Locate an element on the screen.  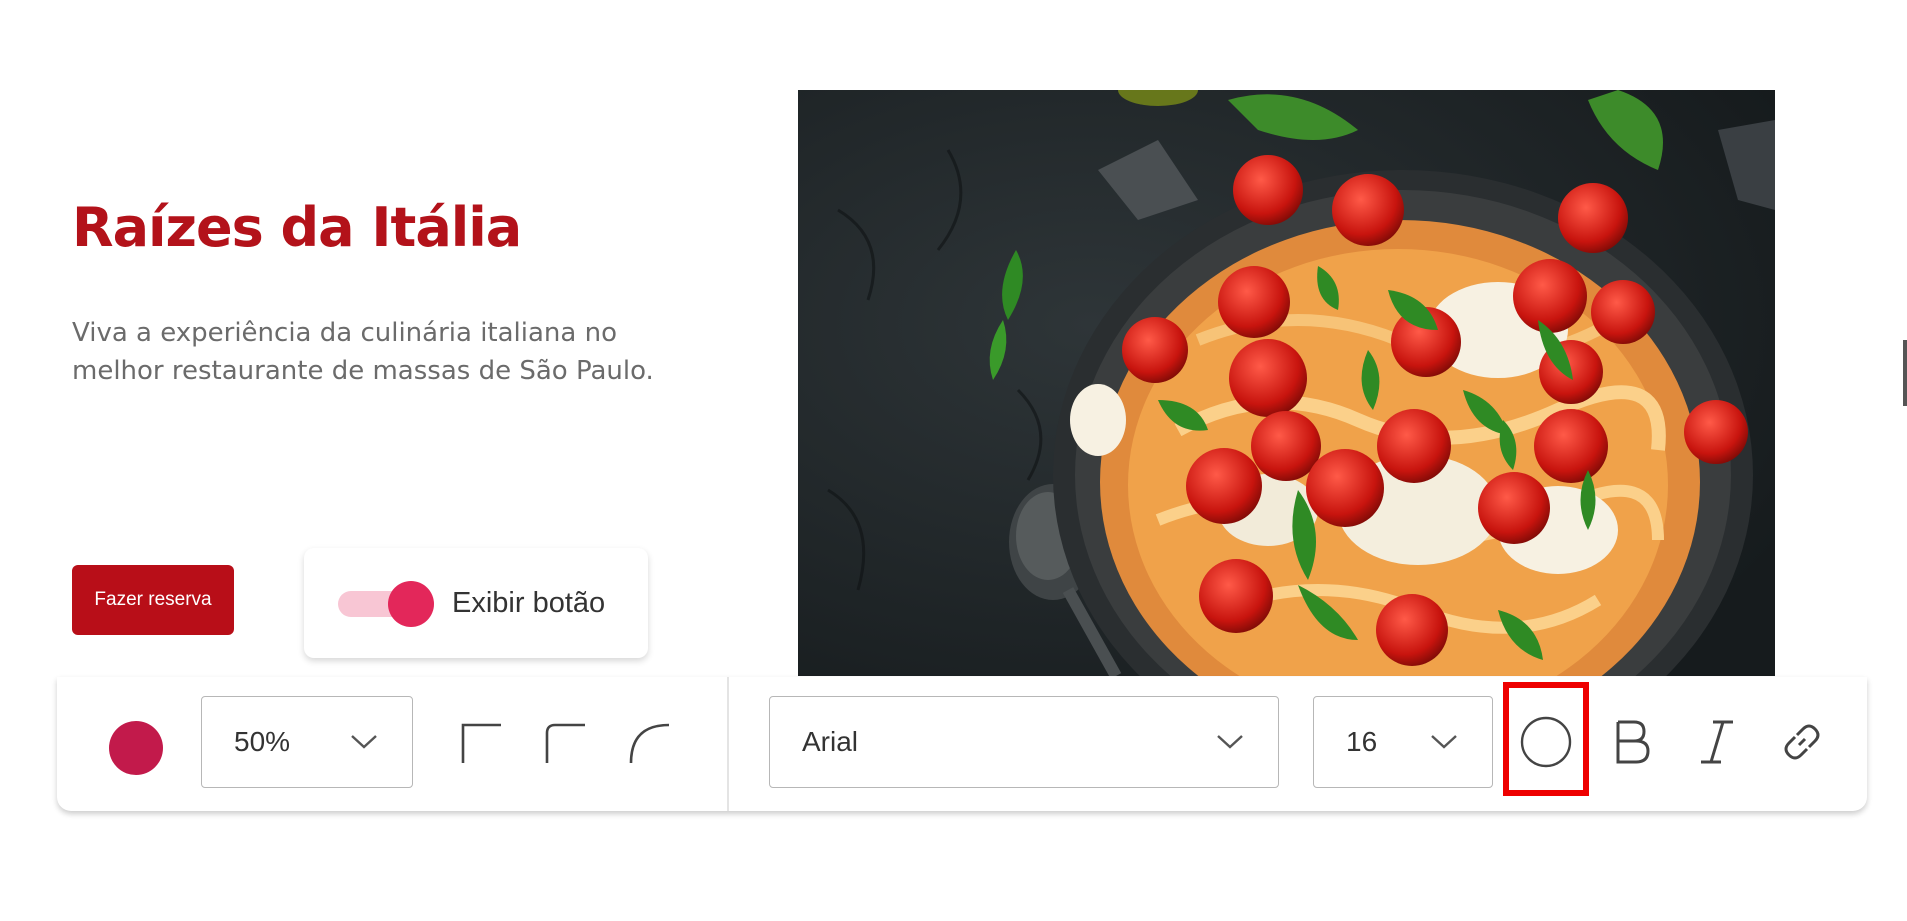
scrollbar-edge is located at coordinates (1905, 373).